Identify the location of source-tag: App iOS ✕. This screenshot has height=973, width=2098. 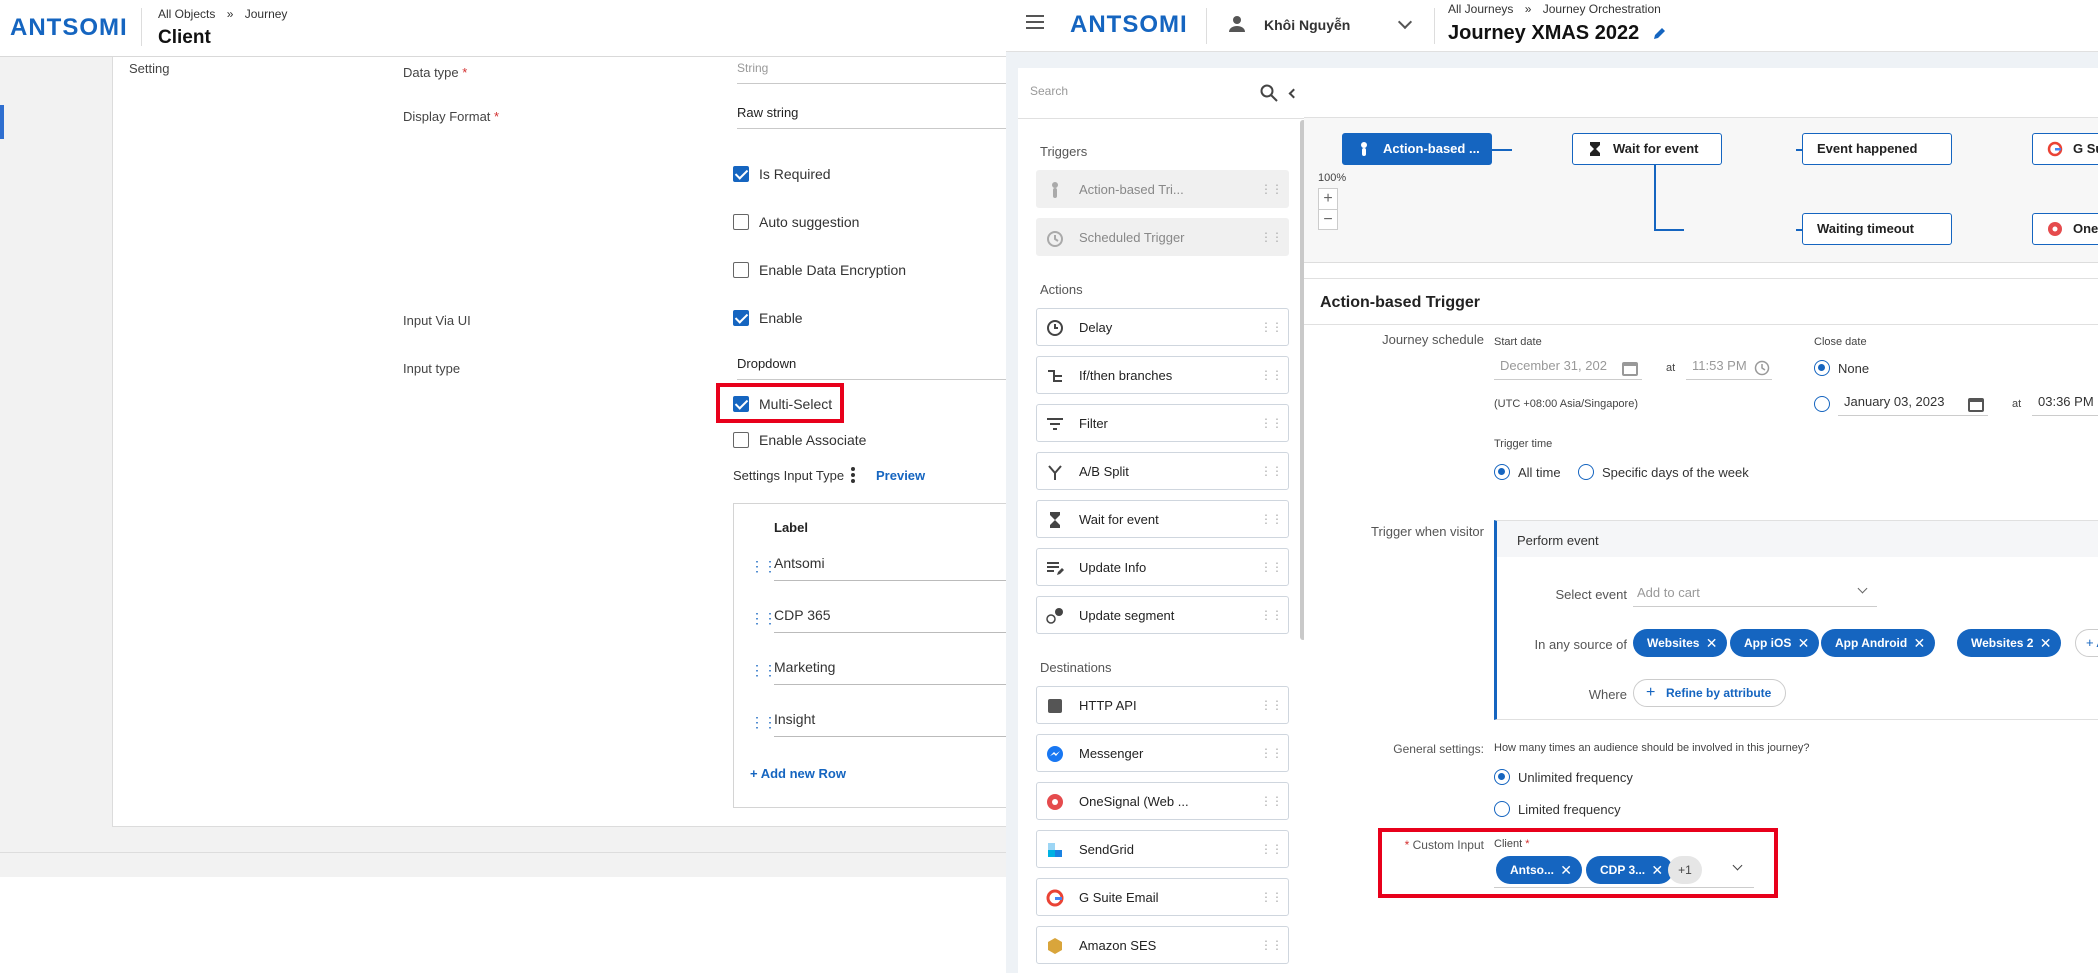
(1775, 643).